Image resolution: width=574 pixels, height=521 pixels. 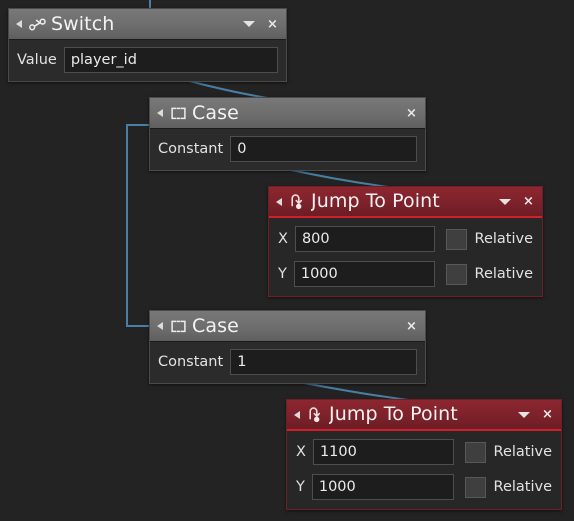 I want to click on node-case-1: Case × Constant 1, so click(x=287, y=347).